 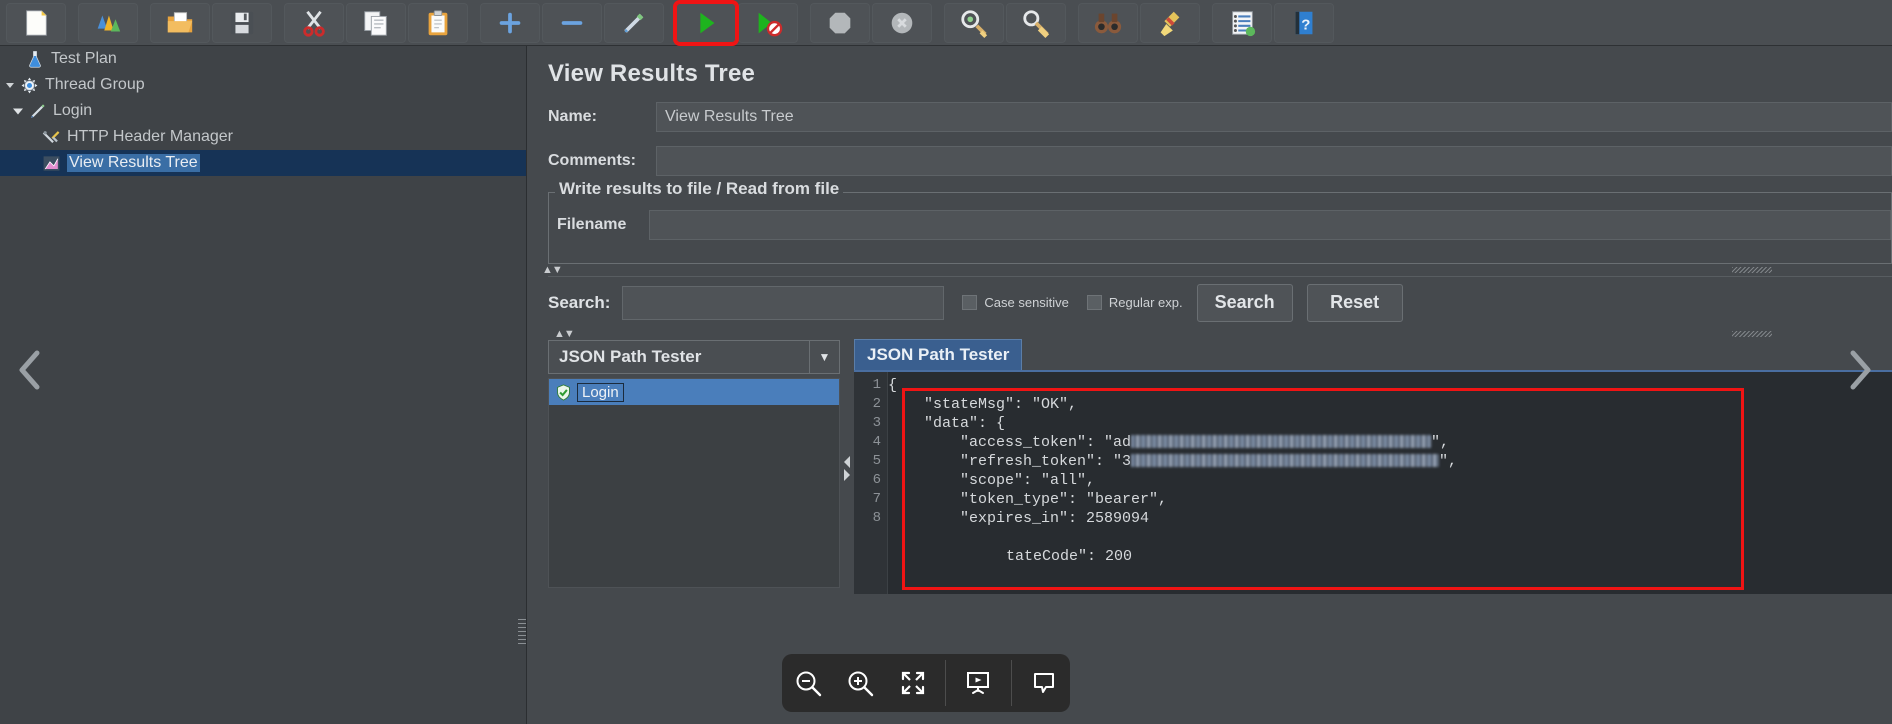 I want to click on comment-button, so click(x=1044, y=683).